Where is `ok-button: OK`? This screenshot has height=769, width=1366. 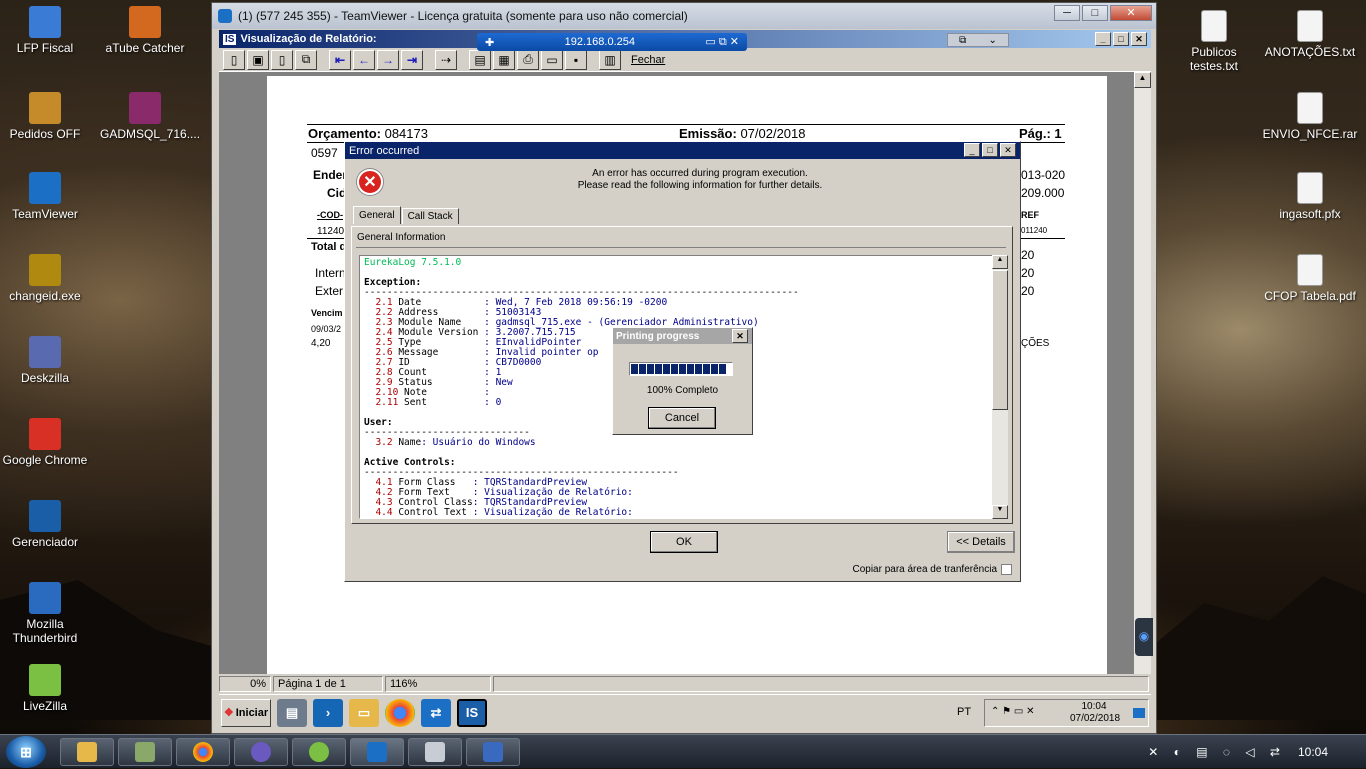
ok-button: OK is located at coordinates (684, 542).